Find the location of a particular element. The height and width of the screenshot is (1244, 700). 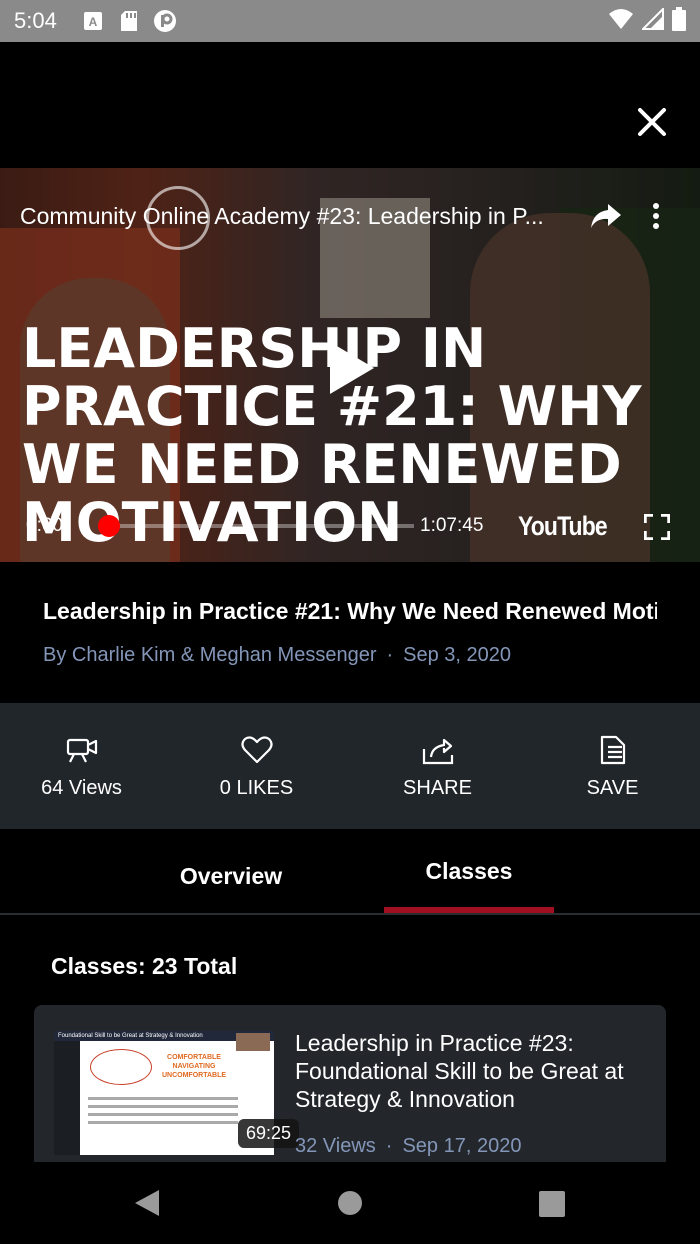

back-triangle-icon is located at coordinates (147, 1203).